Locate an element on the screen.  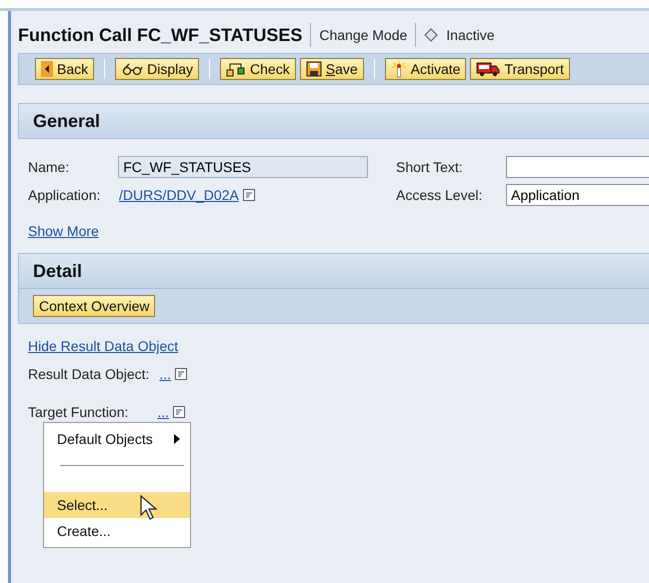
context-overview-button: Context Overview is located at coordinates (94, 306).